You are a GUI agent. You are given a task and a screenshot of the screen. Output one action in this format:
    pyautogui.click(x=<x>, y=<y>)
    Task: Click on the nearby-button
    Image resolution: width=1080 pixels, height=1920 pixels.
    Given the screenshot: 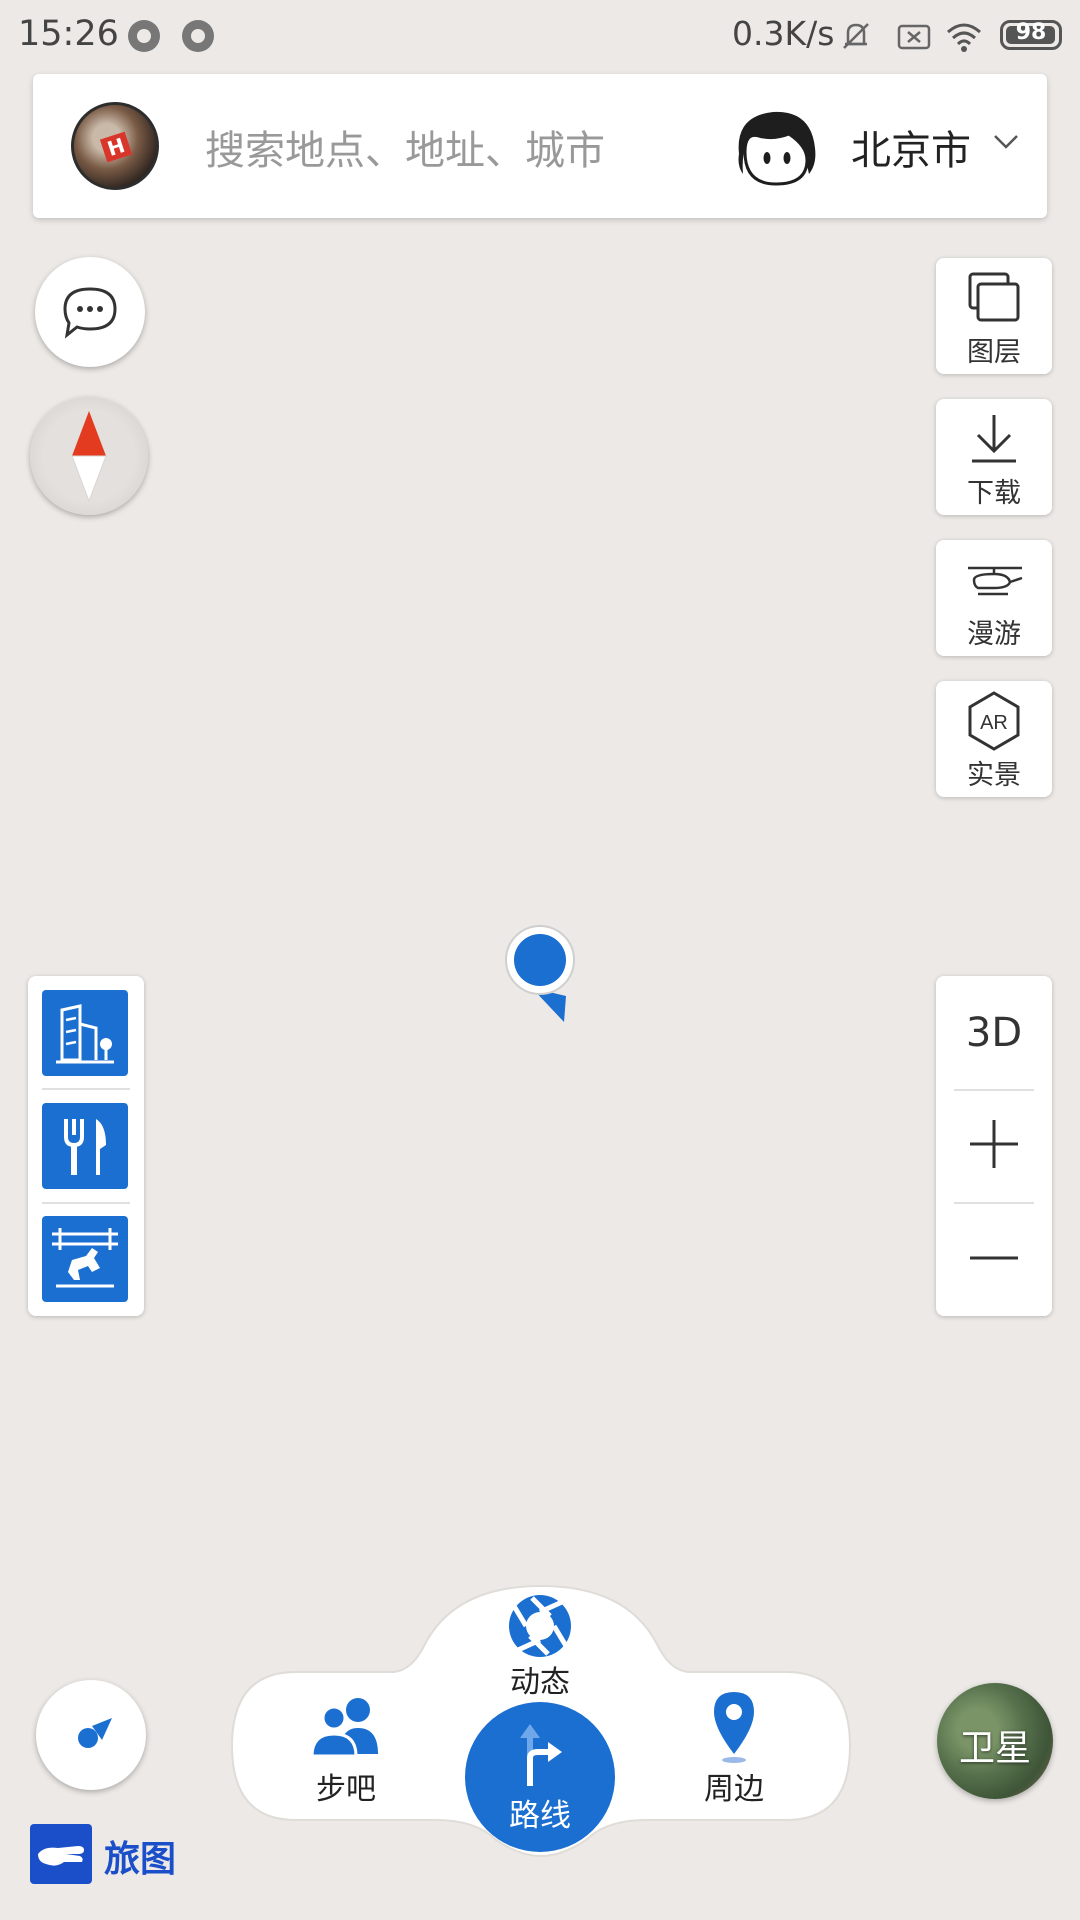 What is the action you would take?
    pyautogui.click(x=734, y=1727)
    